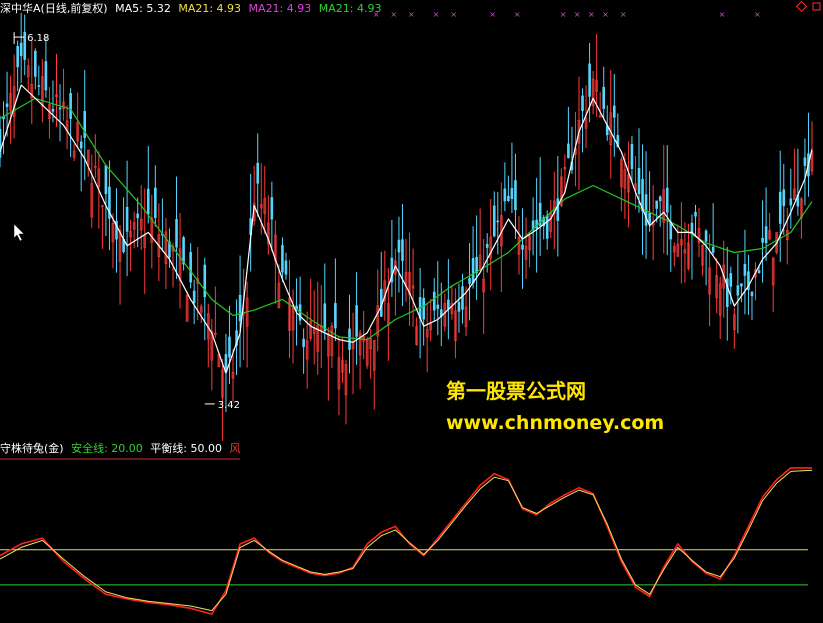  I want to click on low-label: 3.42, so click(229, 405).